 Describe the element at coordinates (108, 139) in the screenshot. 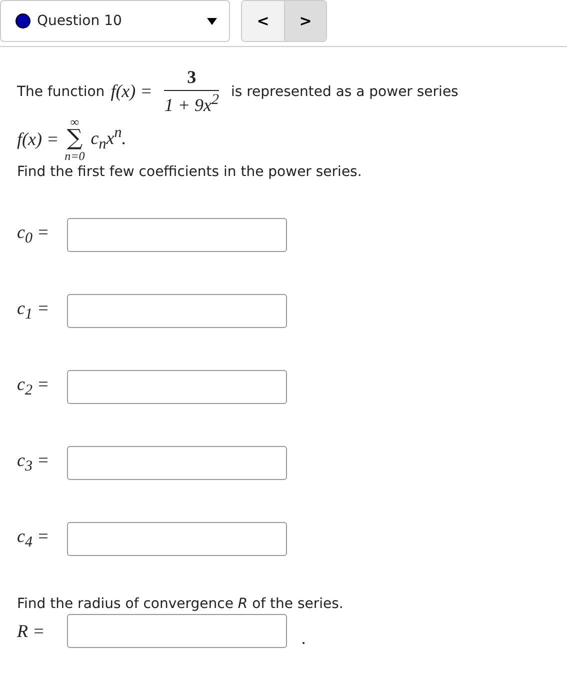

I see `series-term: c$_{n}$x$^{n}$.` at that location.